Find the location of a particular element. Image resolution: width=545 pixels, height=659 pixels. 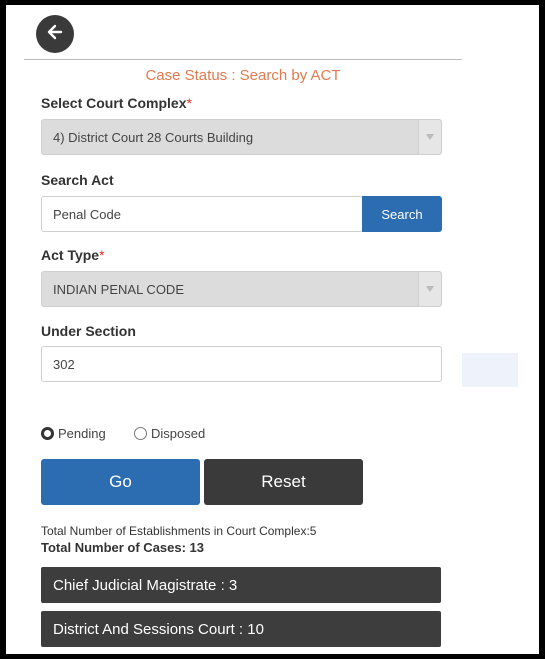

go-button: Go is located at coordinates (120, 482).